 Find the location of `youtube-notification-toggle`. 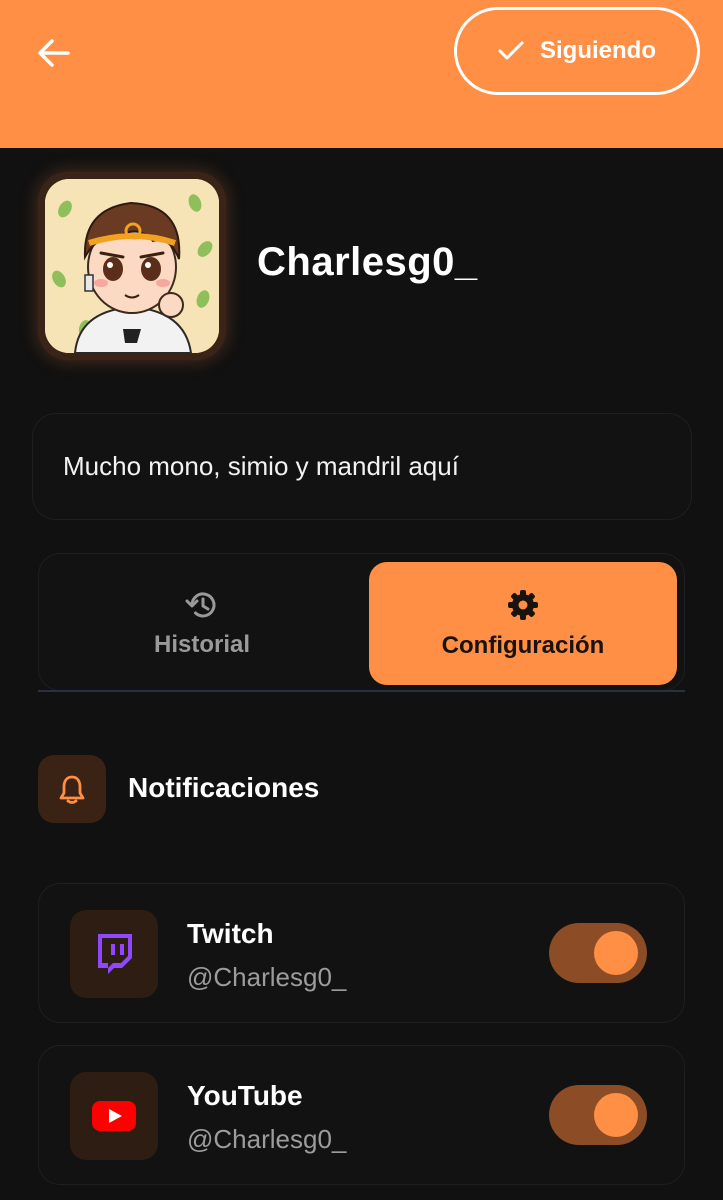

youtube-notification-toggle is located at coordinates (598, 1115).